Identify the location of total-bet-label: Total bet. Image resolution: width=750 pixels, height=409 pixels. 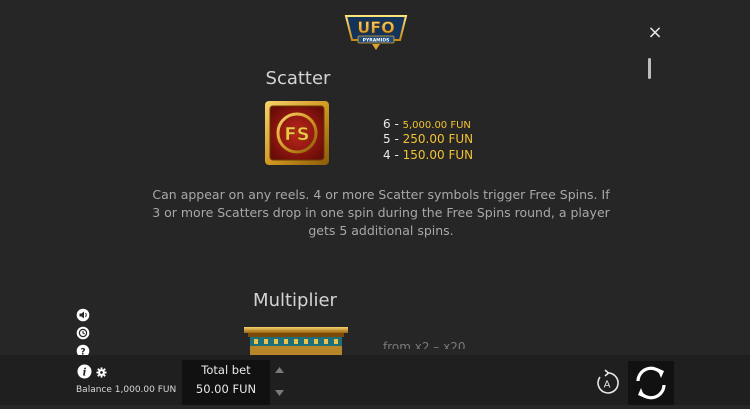
(226, 370).